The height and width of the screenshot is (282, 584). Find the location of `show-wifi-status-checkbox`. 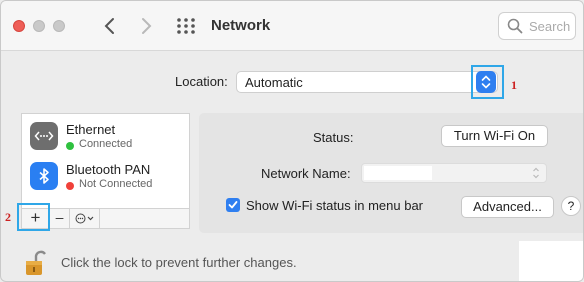

show-wifi-status-checkbox is located at coordinates (233, 205).